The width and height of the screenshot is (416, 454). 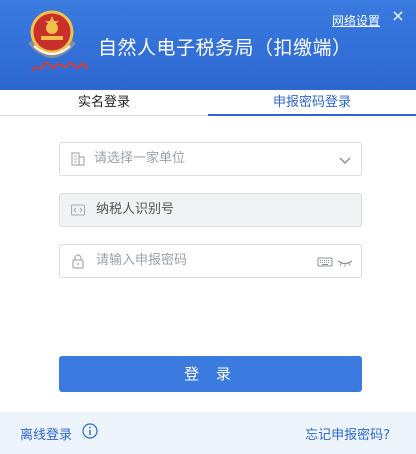 What do you see at coordinates (140, 158) in the screenshot?
I see `unit-select-placeholder: 请选择一家单位` at bounding box center [140, 158].